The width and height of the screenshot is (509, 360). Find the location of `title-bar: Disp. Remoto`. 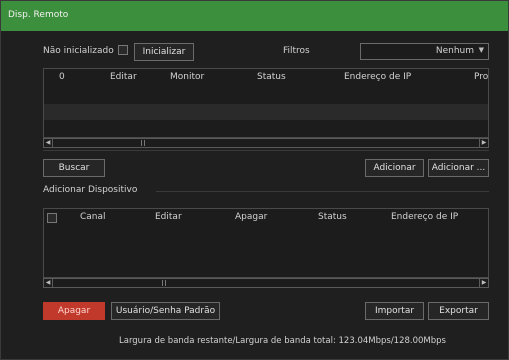

title-bar: Disp. Remoto is located at coordinates (254, 16).